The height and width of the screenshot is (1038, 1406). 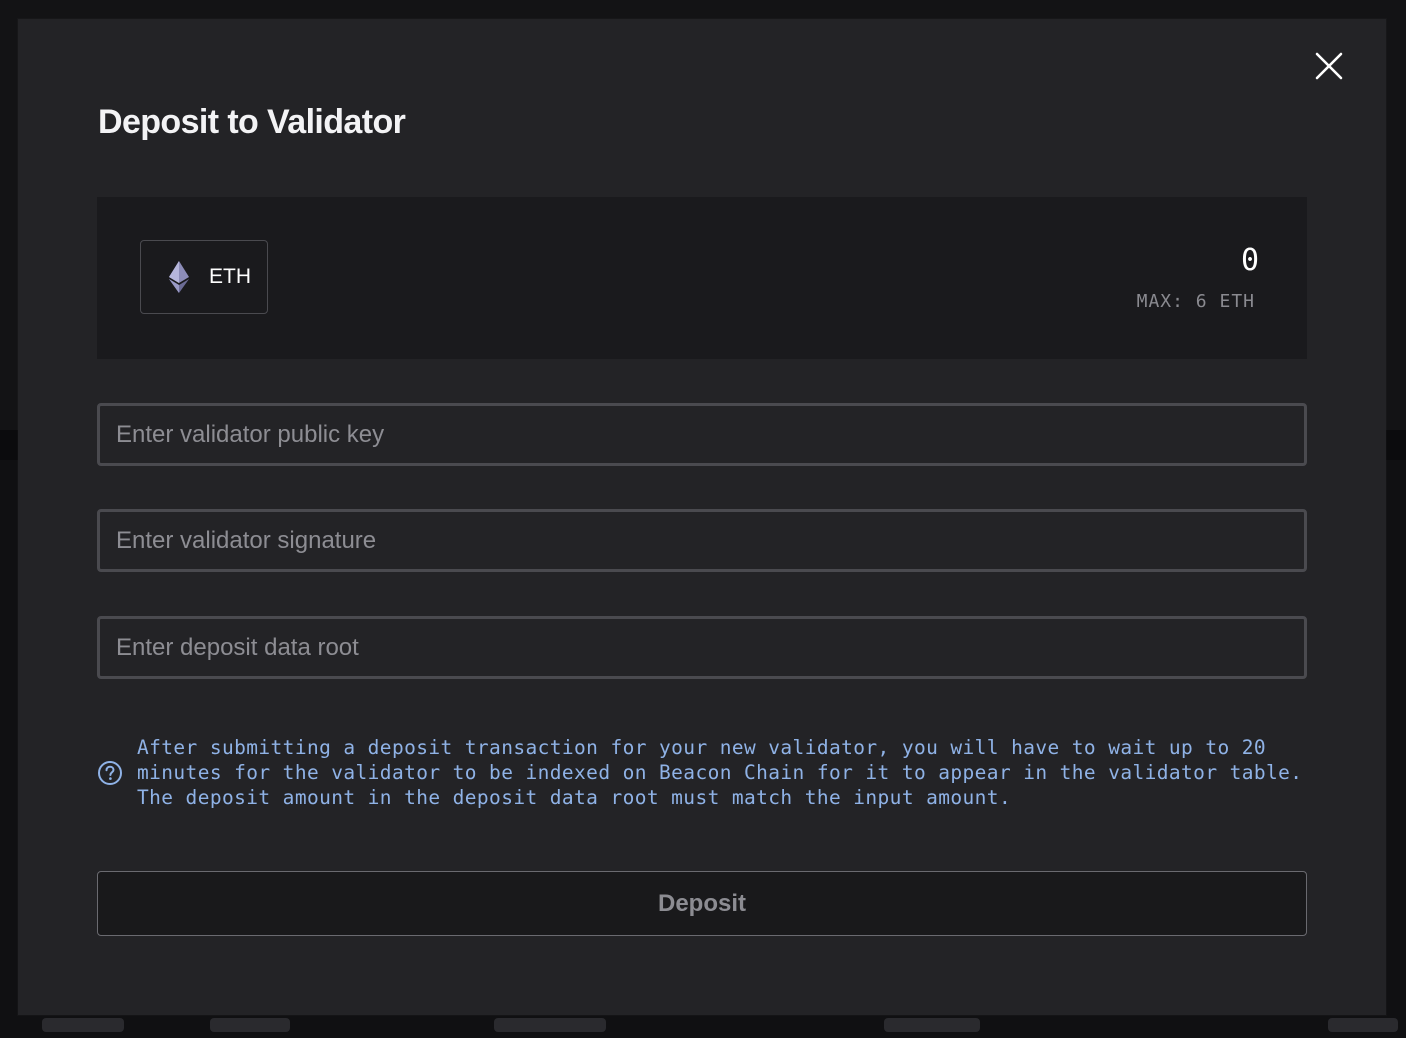 What do you see at coordinates (1059, 260) in the screenshot?
I see `amount-input` at bounding box center [1059, 260].